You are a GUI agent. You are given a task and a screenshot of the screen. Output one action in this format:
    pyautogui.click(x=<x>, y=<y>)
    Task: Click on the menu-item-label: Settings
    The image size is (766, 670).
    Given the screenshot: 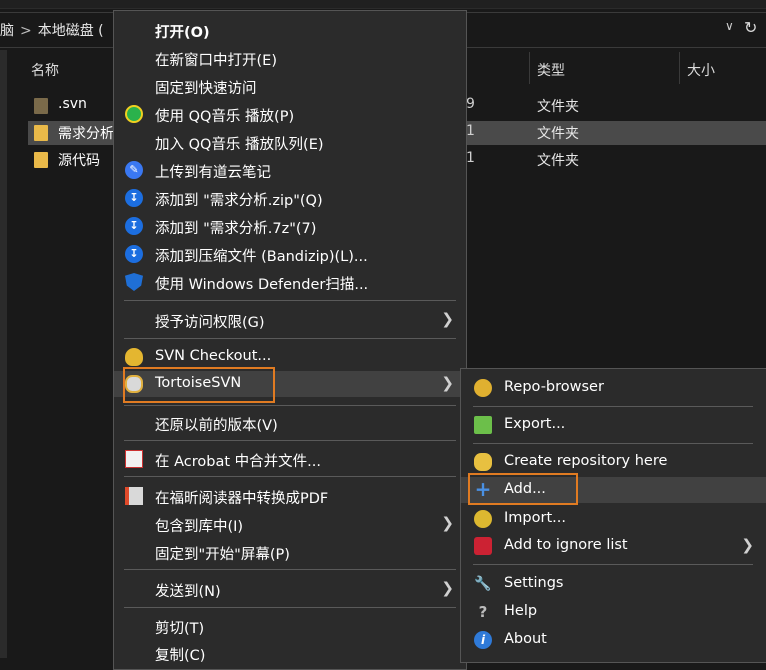 What is the action you would take?
    pyautogui.click(x=534, y=583)
    